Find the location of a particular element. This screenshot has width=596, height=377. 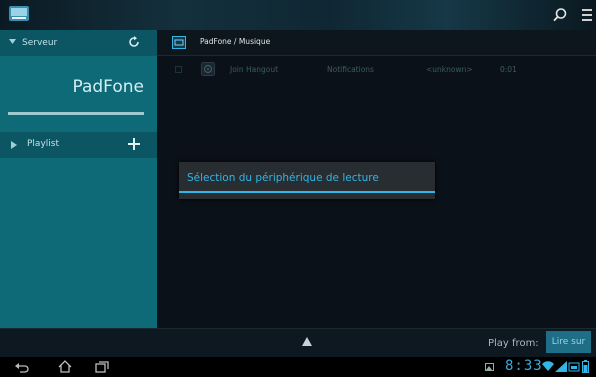

recent-apps-icon is located at coordinates (102, 367).